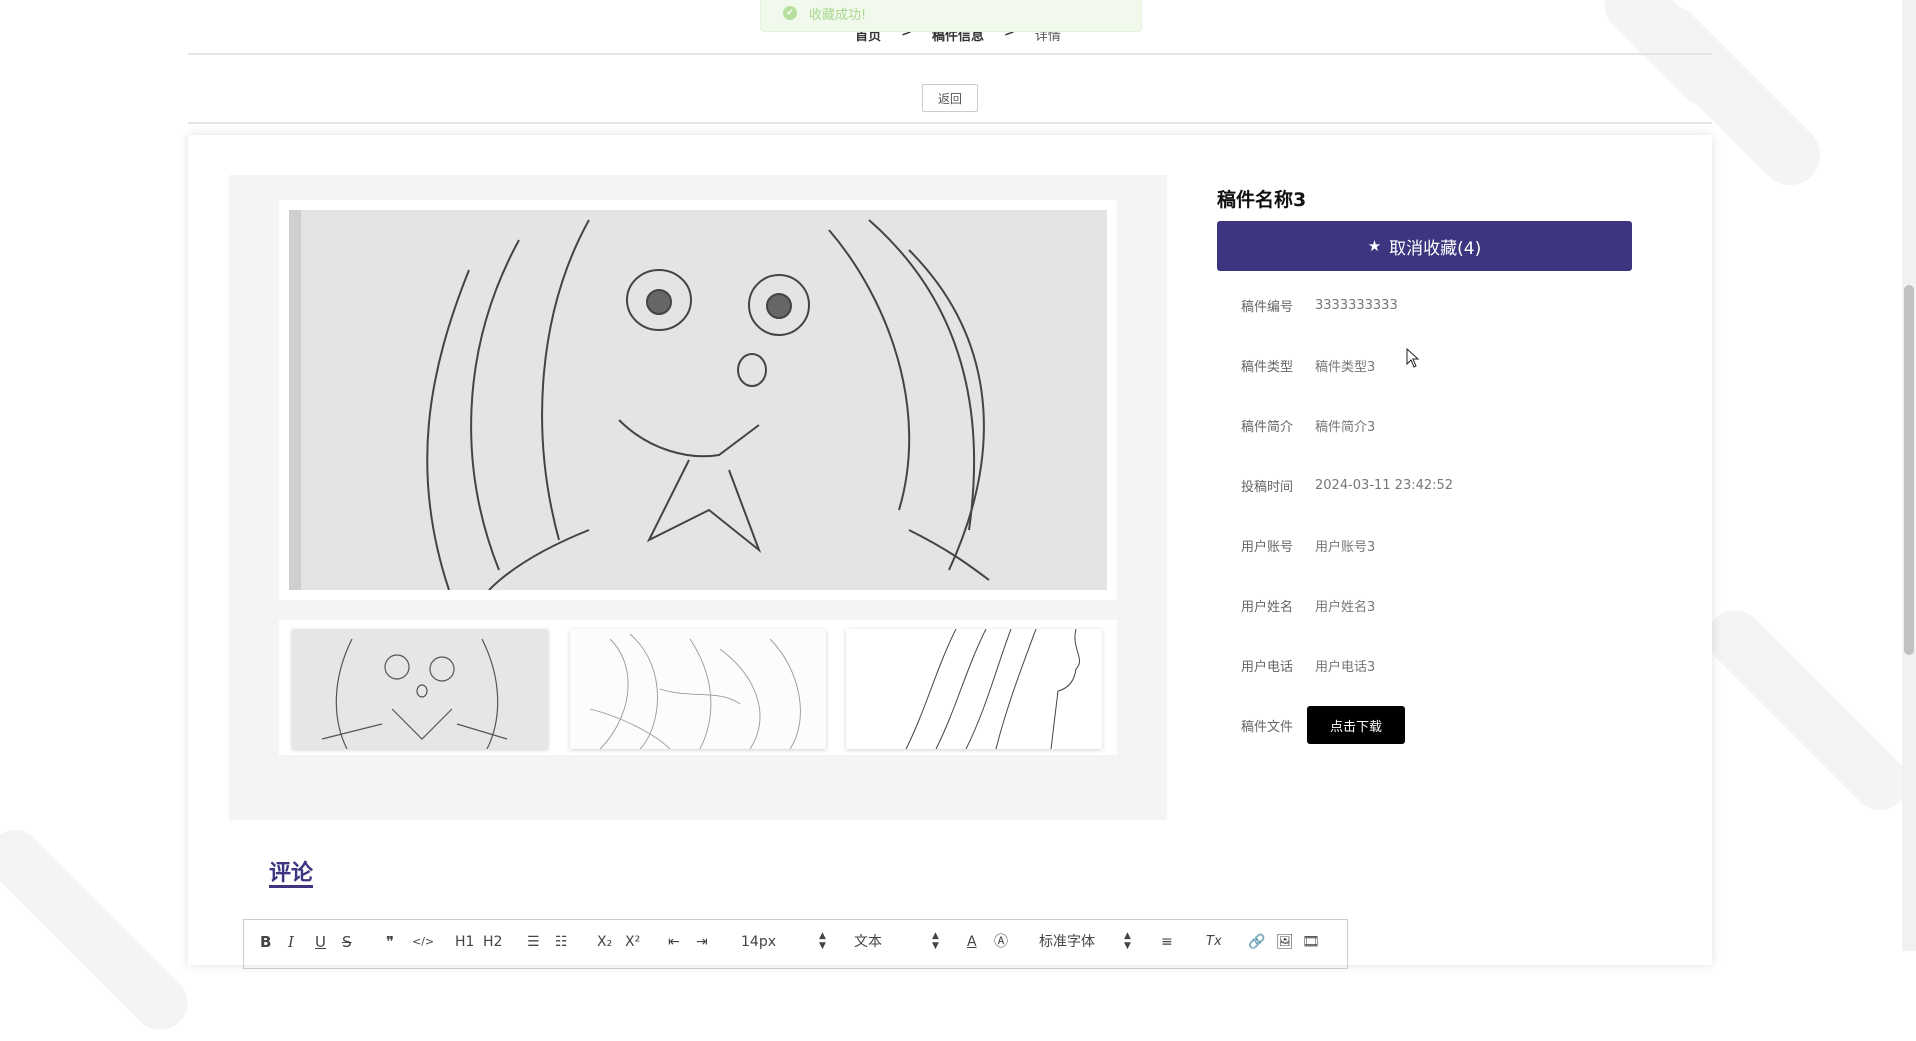 This screenshot has height=1041, width=1916. I want to click on font-size-value: 14px, so click(758, 942).